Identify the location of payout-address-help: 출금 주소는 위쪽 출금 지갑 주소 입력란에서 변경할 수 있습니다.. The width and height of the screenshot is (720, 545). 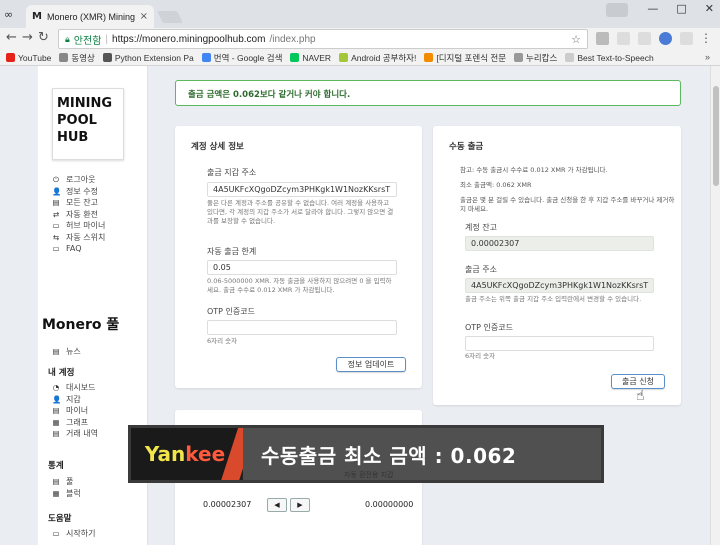
(553, 299).